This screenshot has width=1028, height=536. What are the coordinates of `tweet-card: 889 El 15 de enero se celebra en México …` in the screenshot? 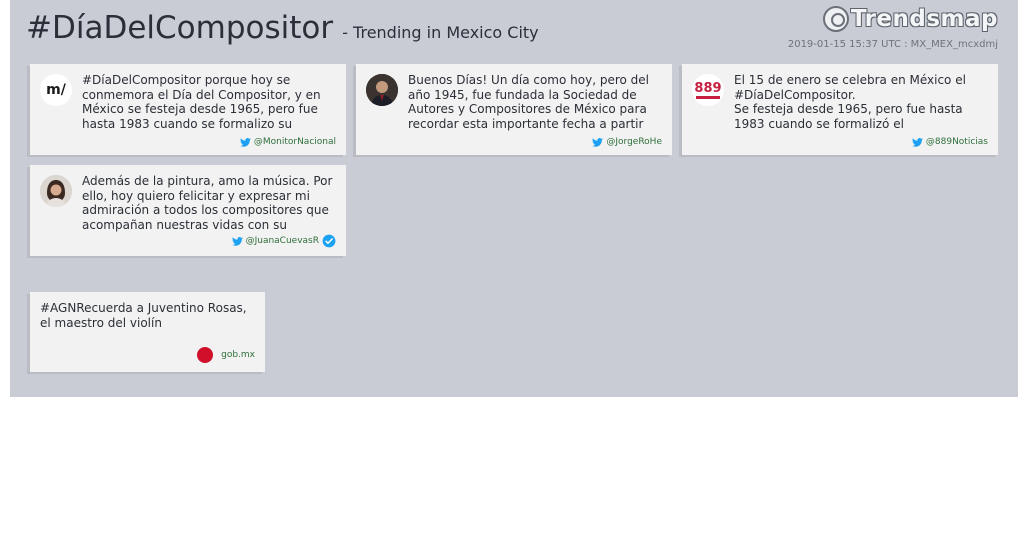 It's located at (840, 109).